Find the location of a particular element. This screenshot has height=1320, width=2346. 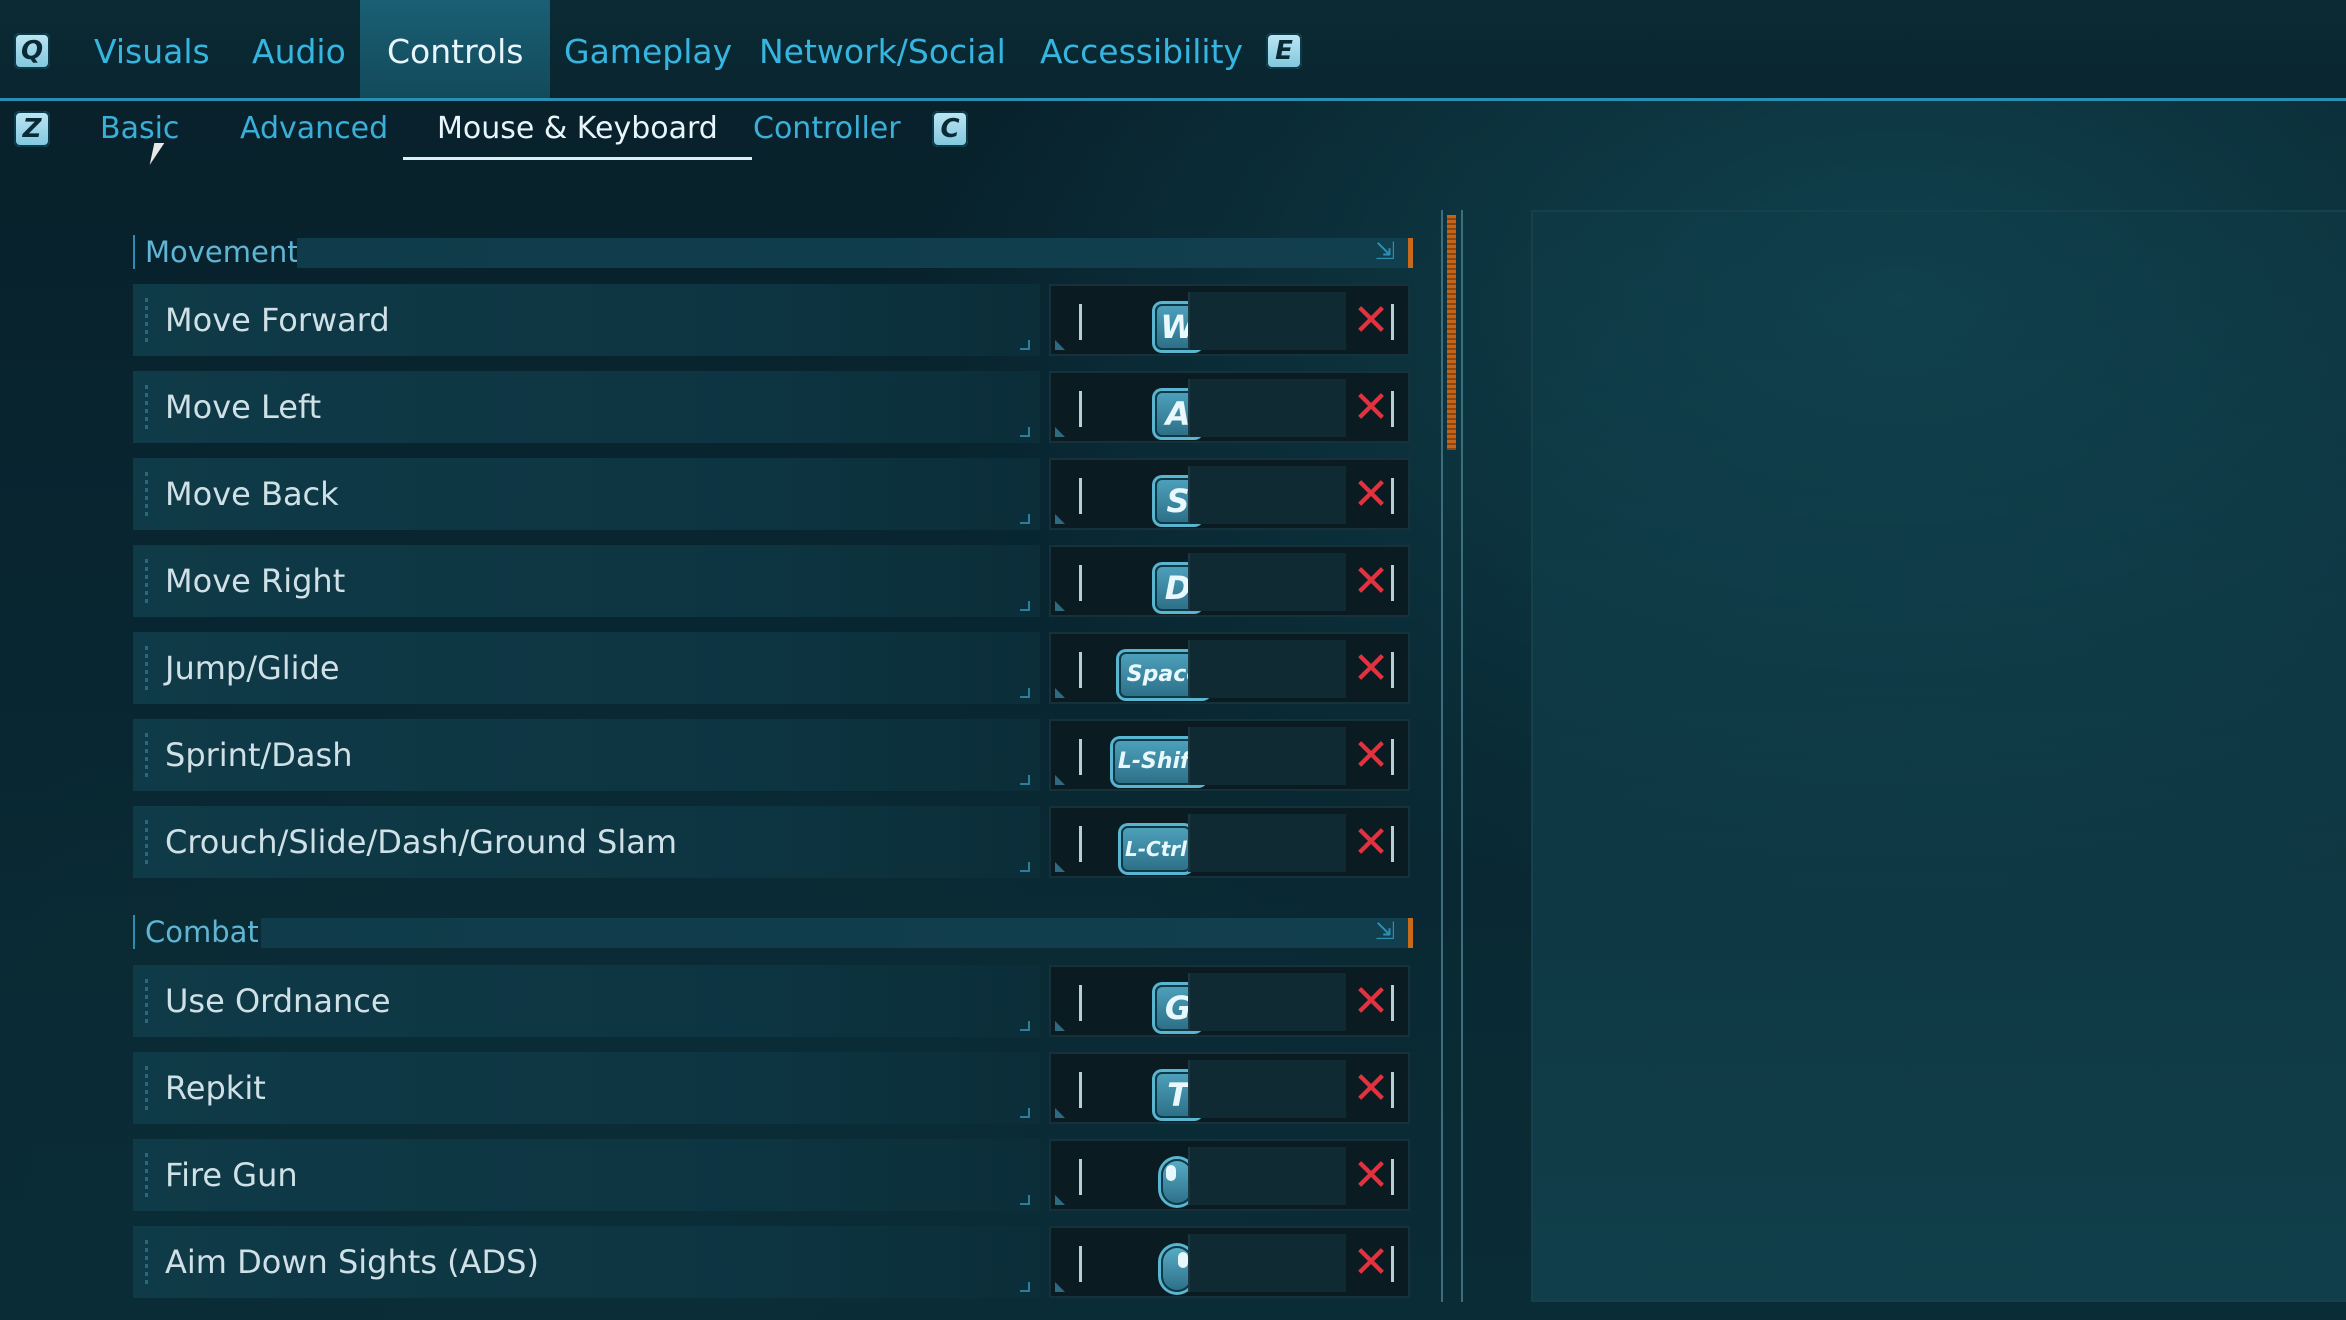

action-label: Move Back is located at coordinates (252, 494).